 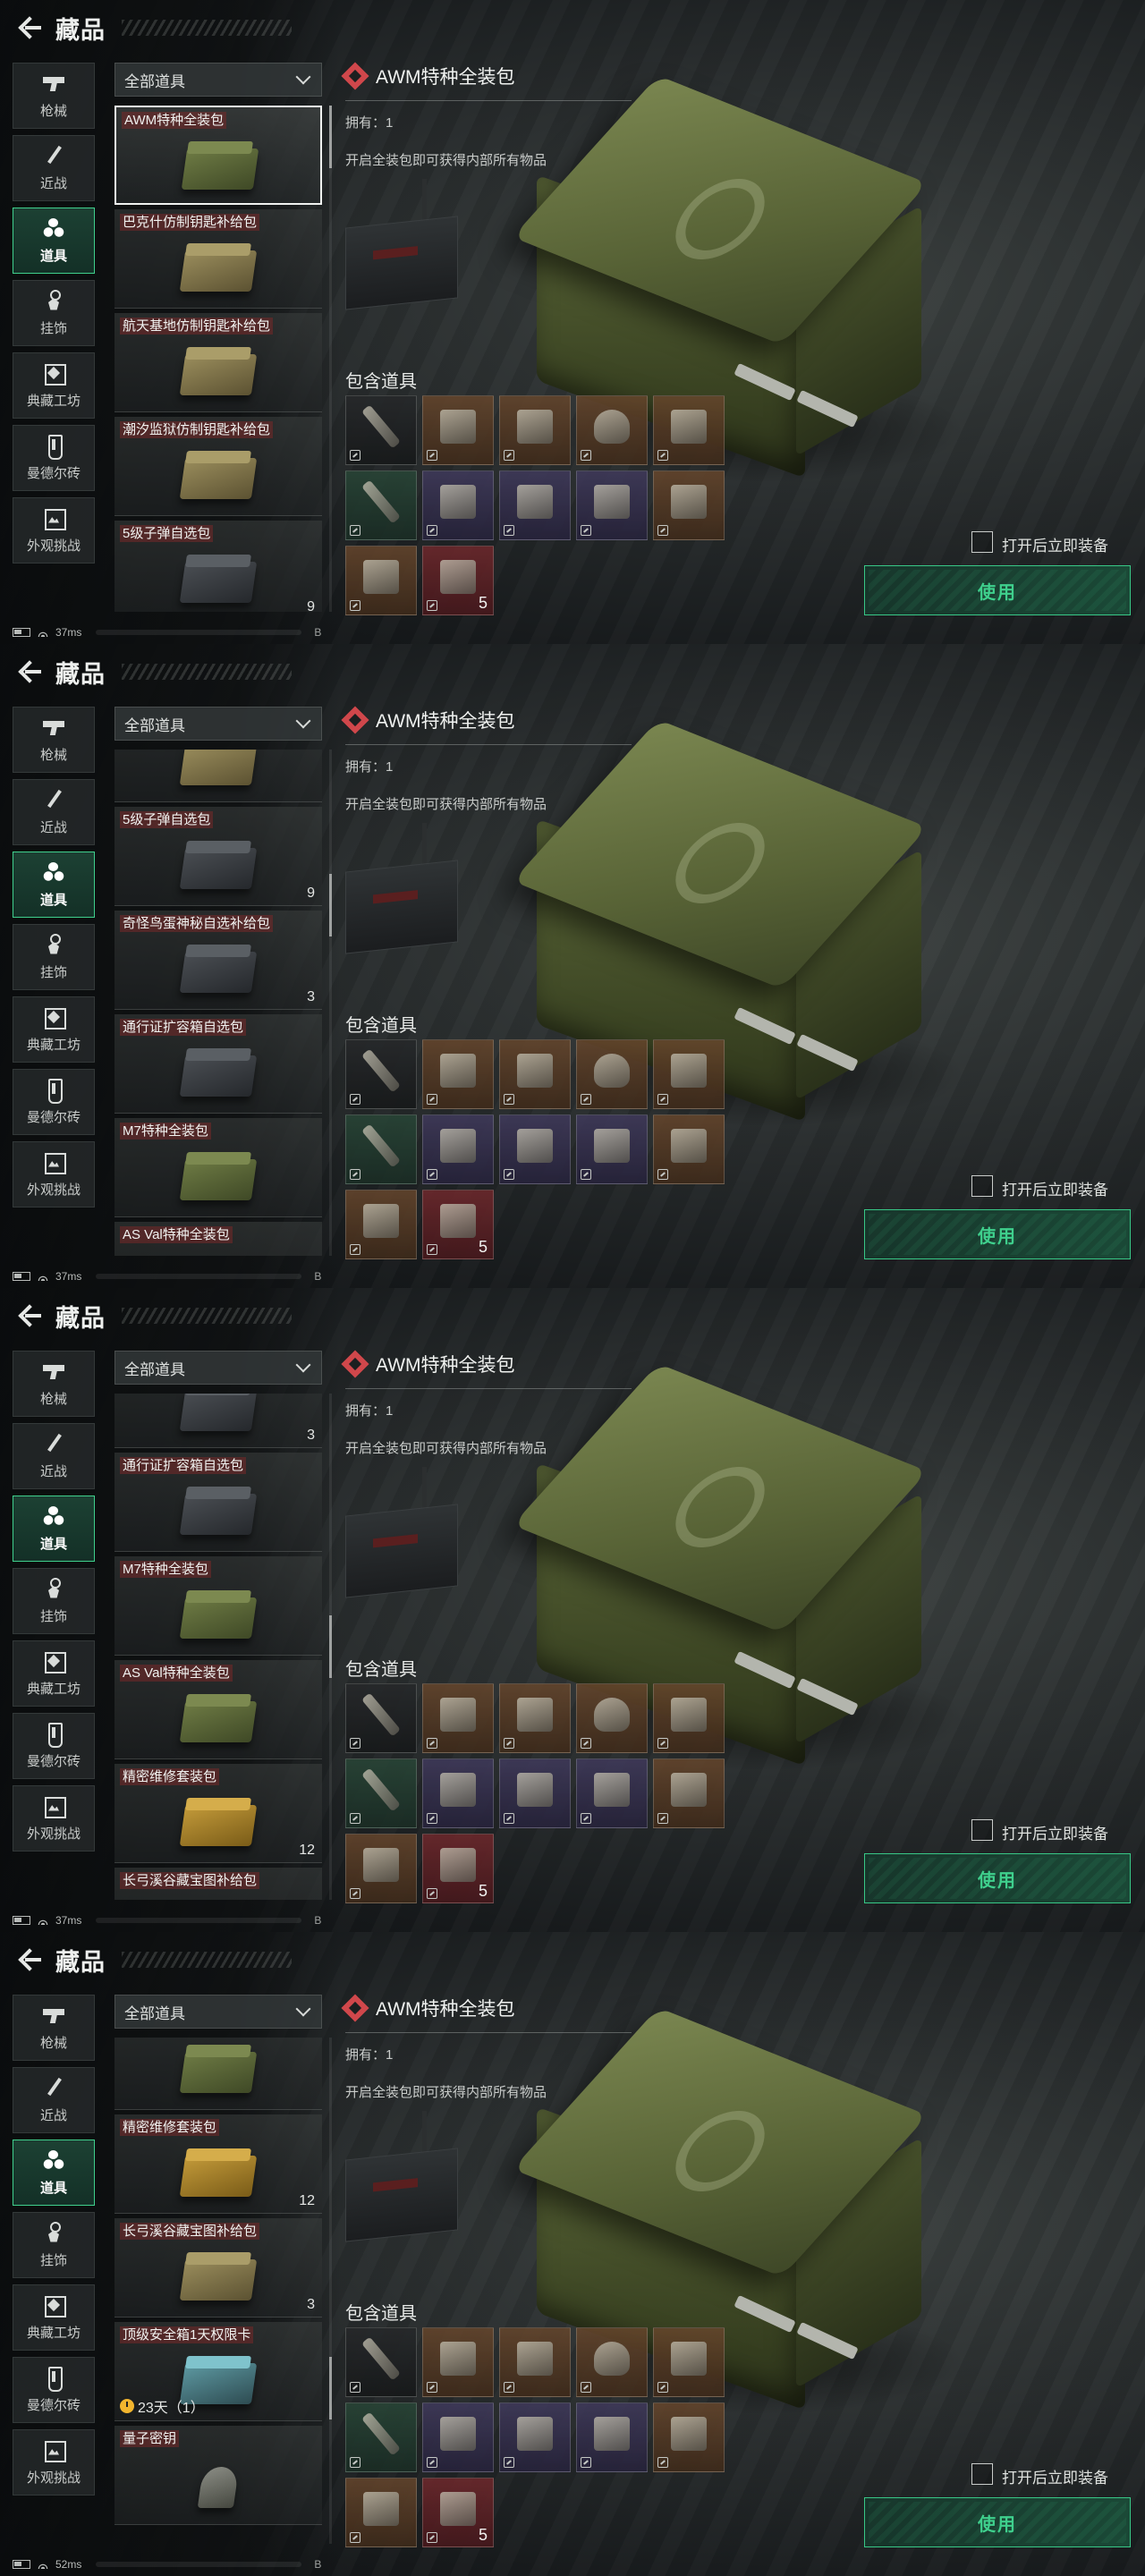 What do you see at coordinates (218, 1502) in the screenshot?
I see `list-item: 通行证扩容箱自选包` at bounding box center [218, 1502].